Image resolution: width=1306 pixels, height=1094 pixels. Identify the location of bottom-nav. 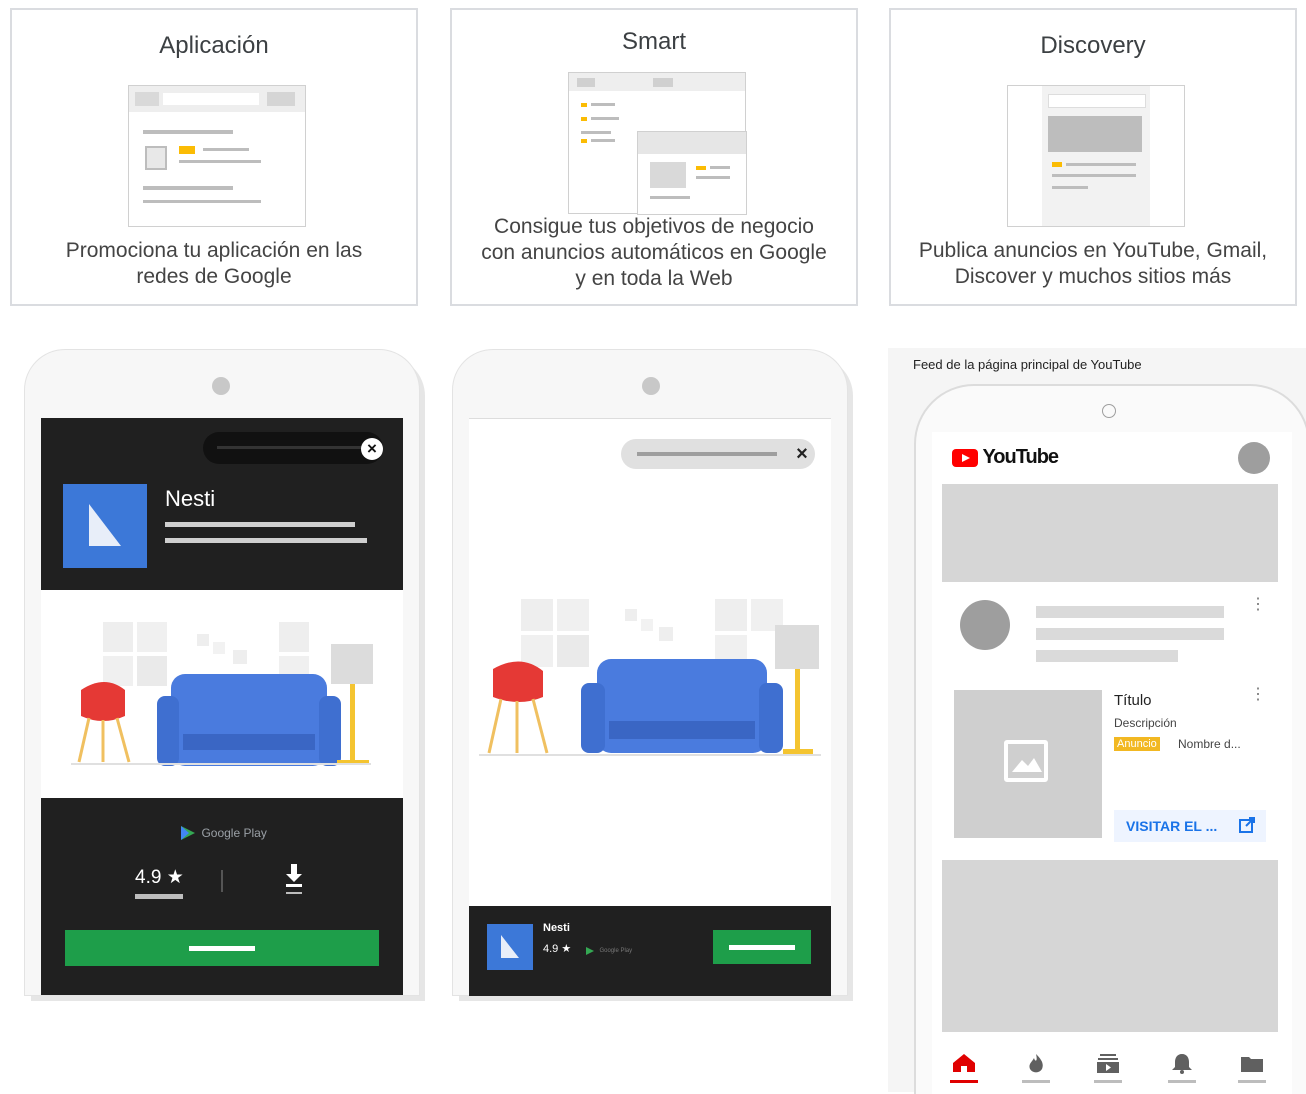
(1112, 1069).